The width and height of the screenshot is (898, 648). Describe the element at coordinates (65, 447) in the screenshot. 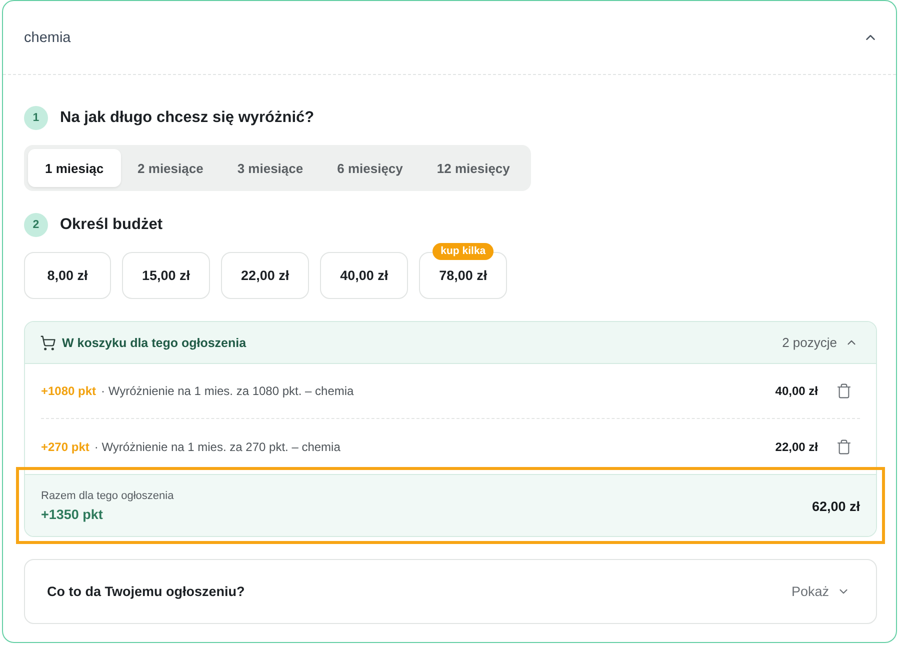

I see `points-text: +270 pkt` at that location.